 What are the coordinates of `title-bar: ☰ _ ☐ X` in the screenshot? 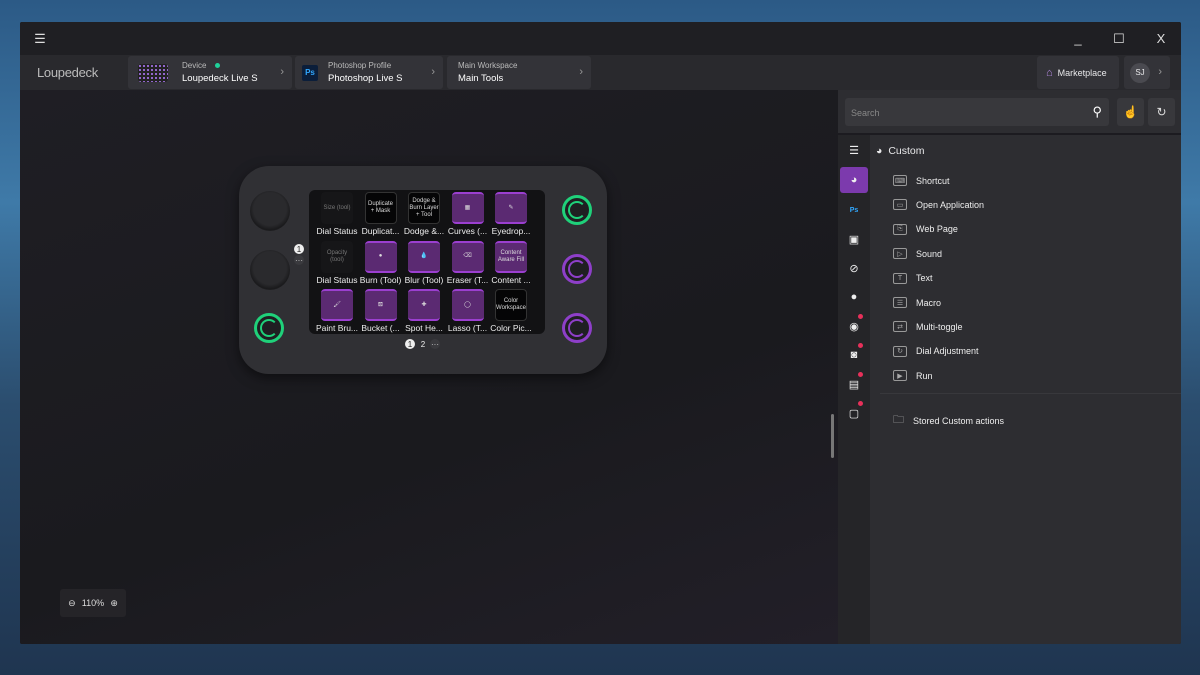 It's located at (600, 38).